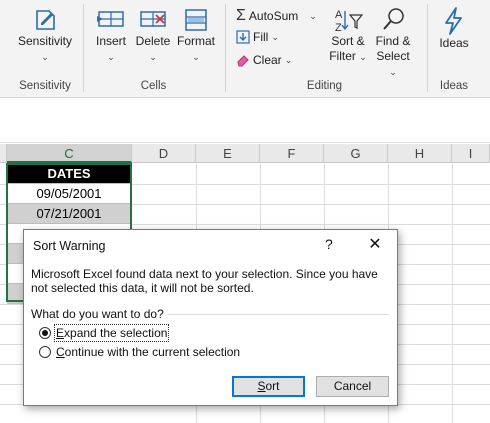 This screenshot has width=490, height=423. Describe the element at coordinates (454, 43) in the screenshot. I see `ideas-label: Ideas` at that location.